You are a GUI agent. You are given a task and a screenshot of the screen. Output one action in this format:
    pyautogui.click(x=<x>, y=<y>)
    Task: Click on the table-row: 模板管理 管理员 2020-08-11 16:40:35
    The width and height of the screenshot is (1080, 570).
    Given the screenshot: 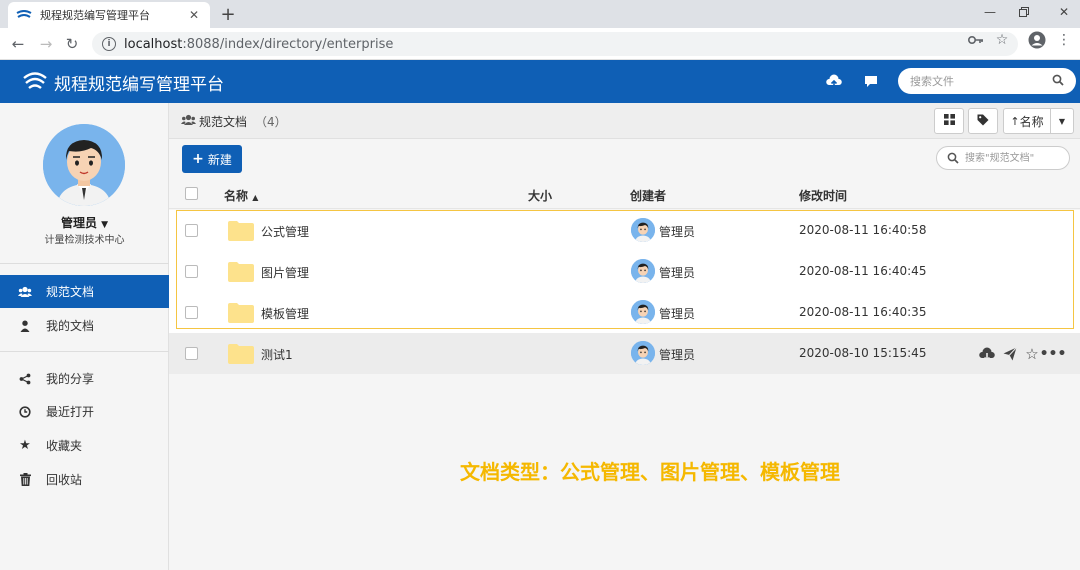 What is the action you would take?
    pyautogui.click(x=624, y=312)
    